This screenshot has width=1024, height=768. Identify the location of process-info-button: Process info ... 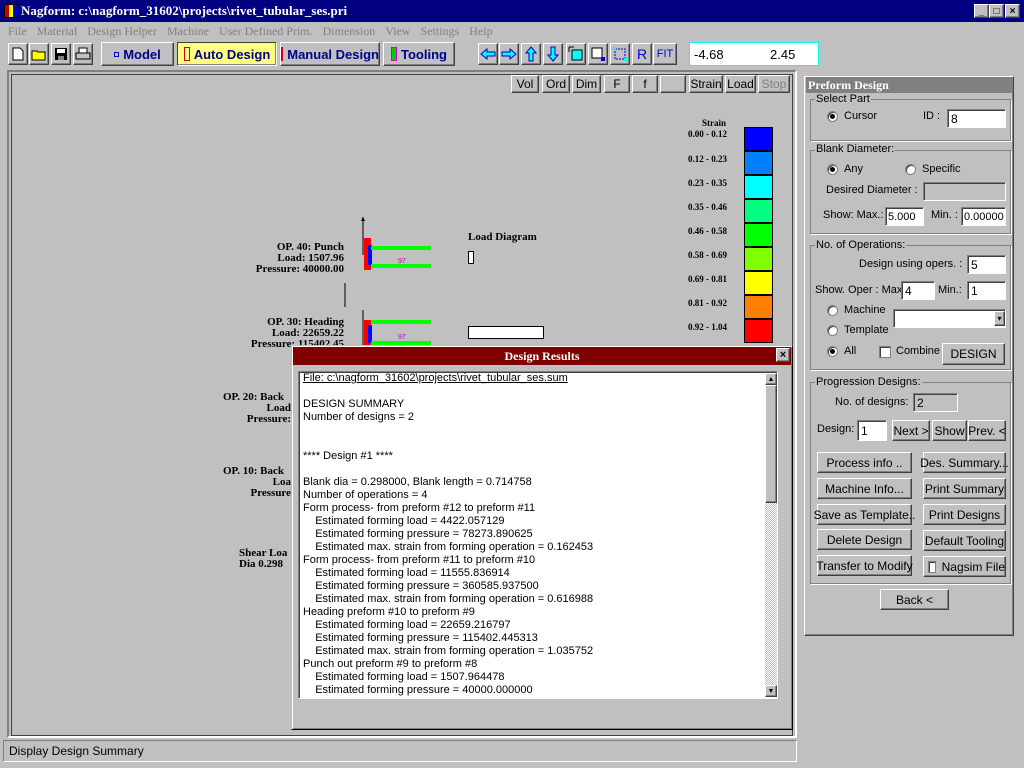
(864, 462).